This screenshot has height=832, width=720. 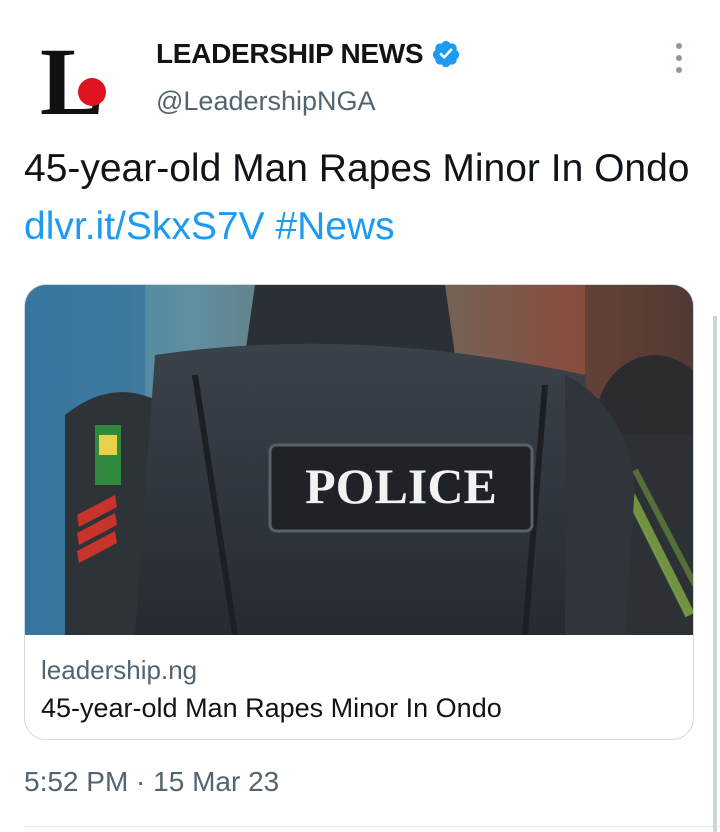 What do you see at coordinates (334, 226) in the screenshot?
I see `hashtag-link: #News` at bounding box center [334, 226].